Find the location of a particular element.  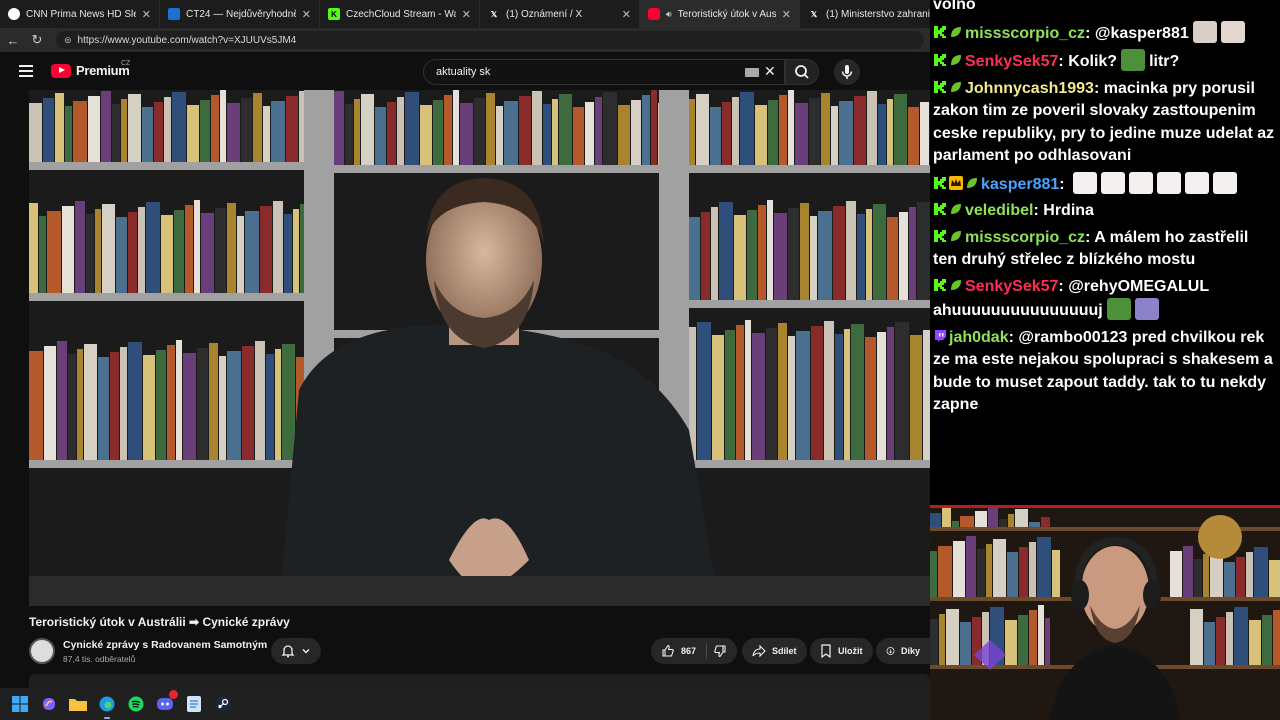

thanks-button: Díky is located at coordinates (903, 651).